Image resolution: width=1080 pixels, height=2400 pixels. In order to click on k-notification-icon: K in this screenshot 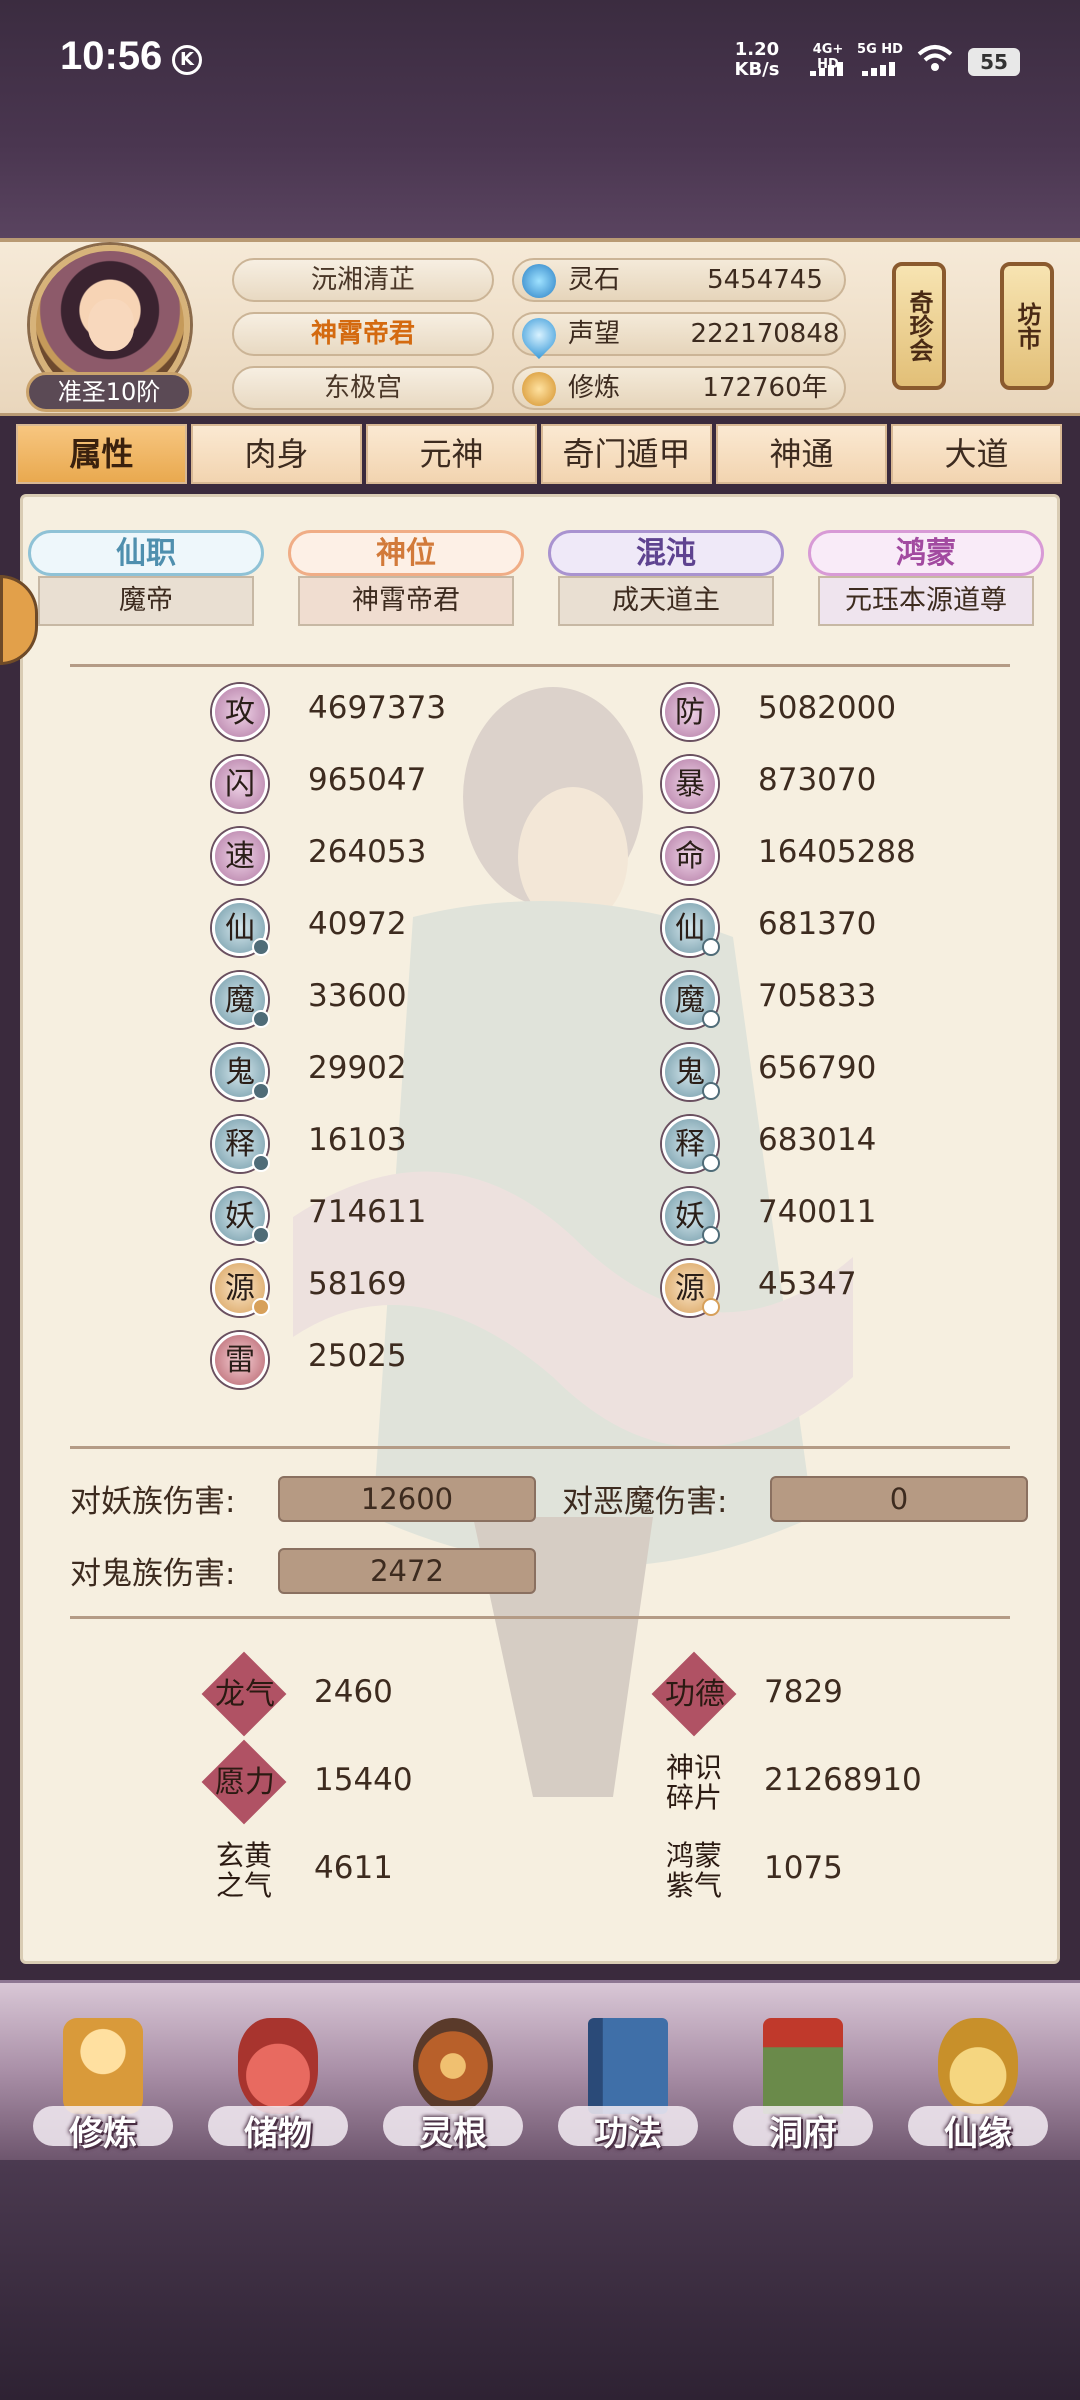, I will do `click(187, 60)`.